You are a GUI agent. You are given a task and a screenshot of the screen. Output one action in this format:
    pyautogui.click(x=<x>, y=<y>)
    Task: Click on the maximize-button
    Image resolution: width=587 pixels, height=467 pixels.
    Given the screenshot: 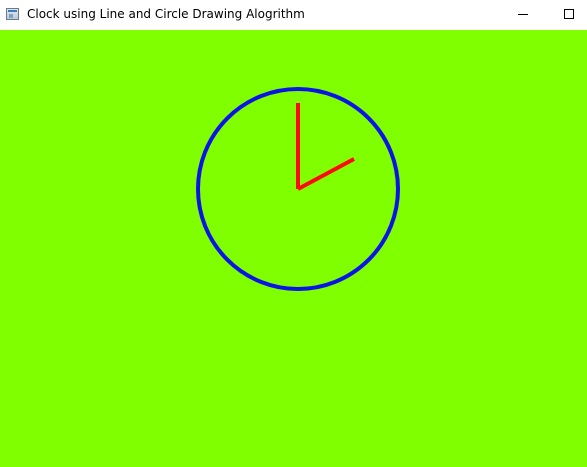 What is the action you would take?
    pyautogui.click(x=566, y=15)
    